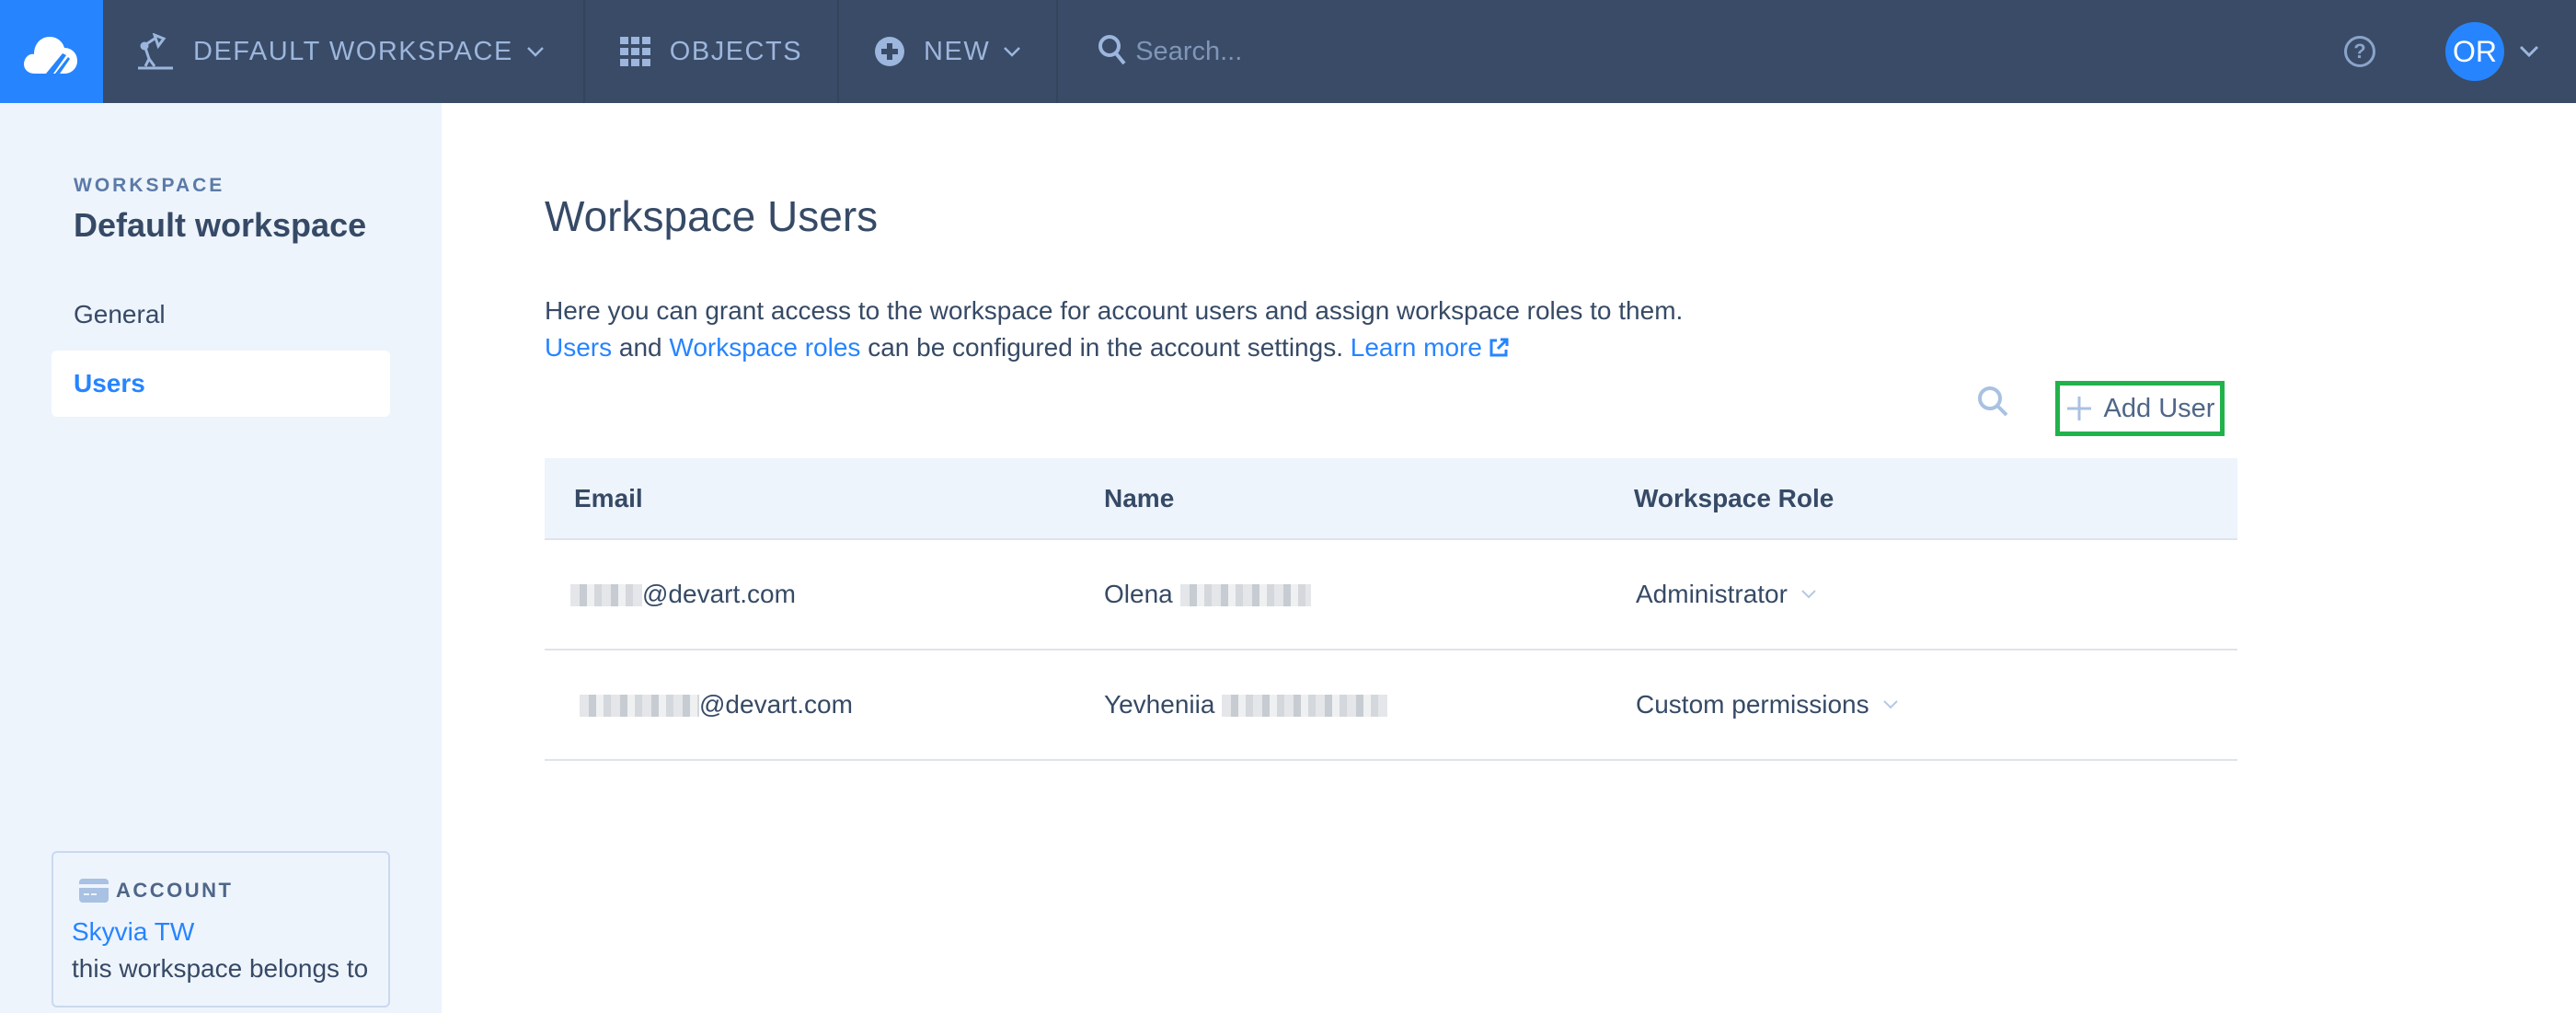 The height and width of the screenshot is (1013, 2576). I want to click on user-avatar: OR, so click(2474, 51).